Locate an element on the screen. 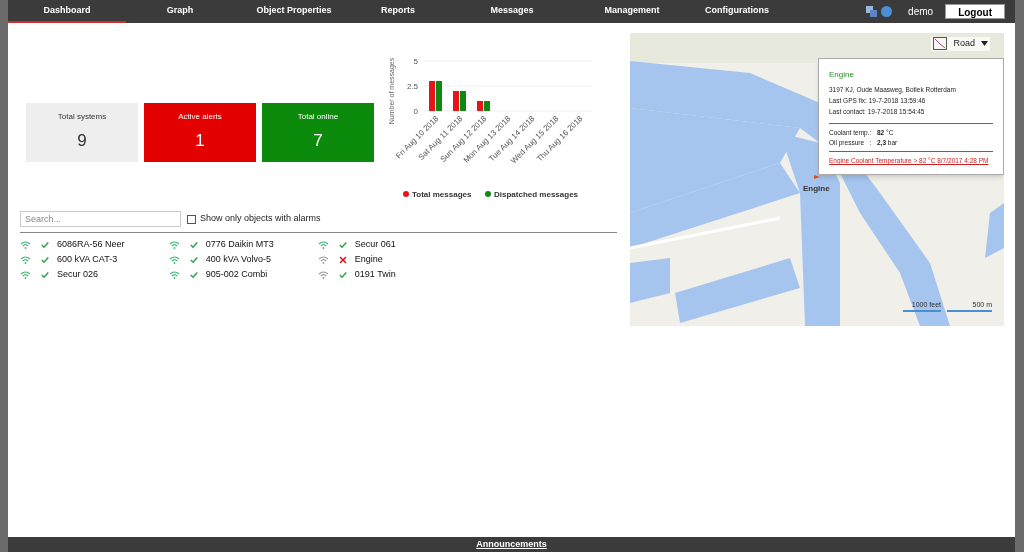  dropdown-caret-icon is located at coordinates (984, 44).